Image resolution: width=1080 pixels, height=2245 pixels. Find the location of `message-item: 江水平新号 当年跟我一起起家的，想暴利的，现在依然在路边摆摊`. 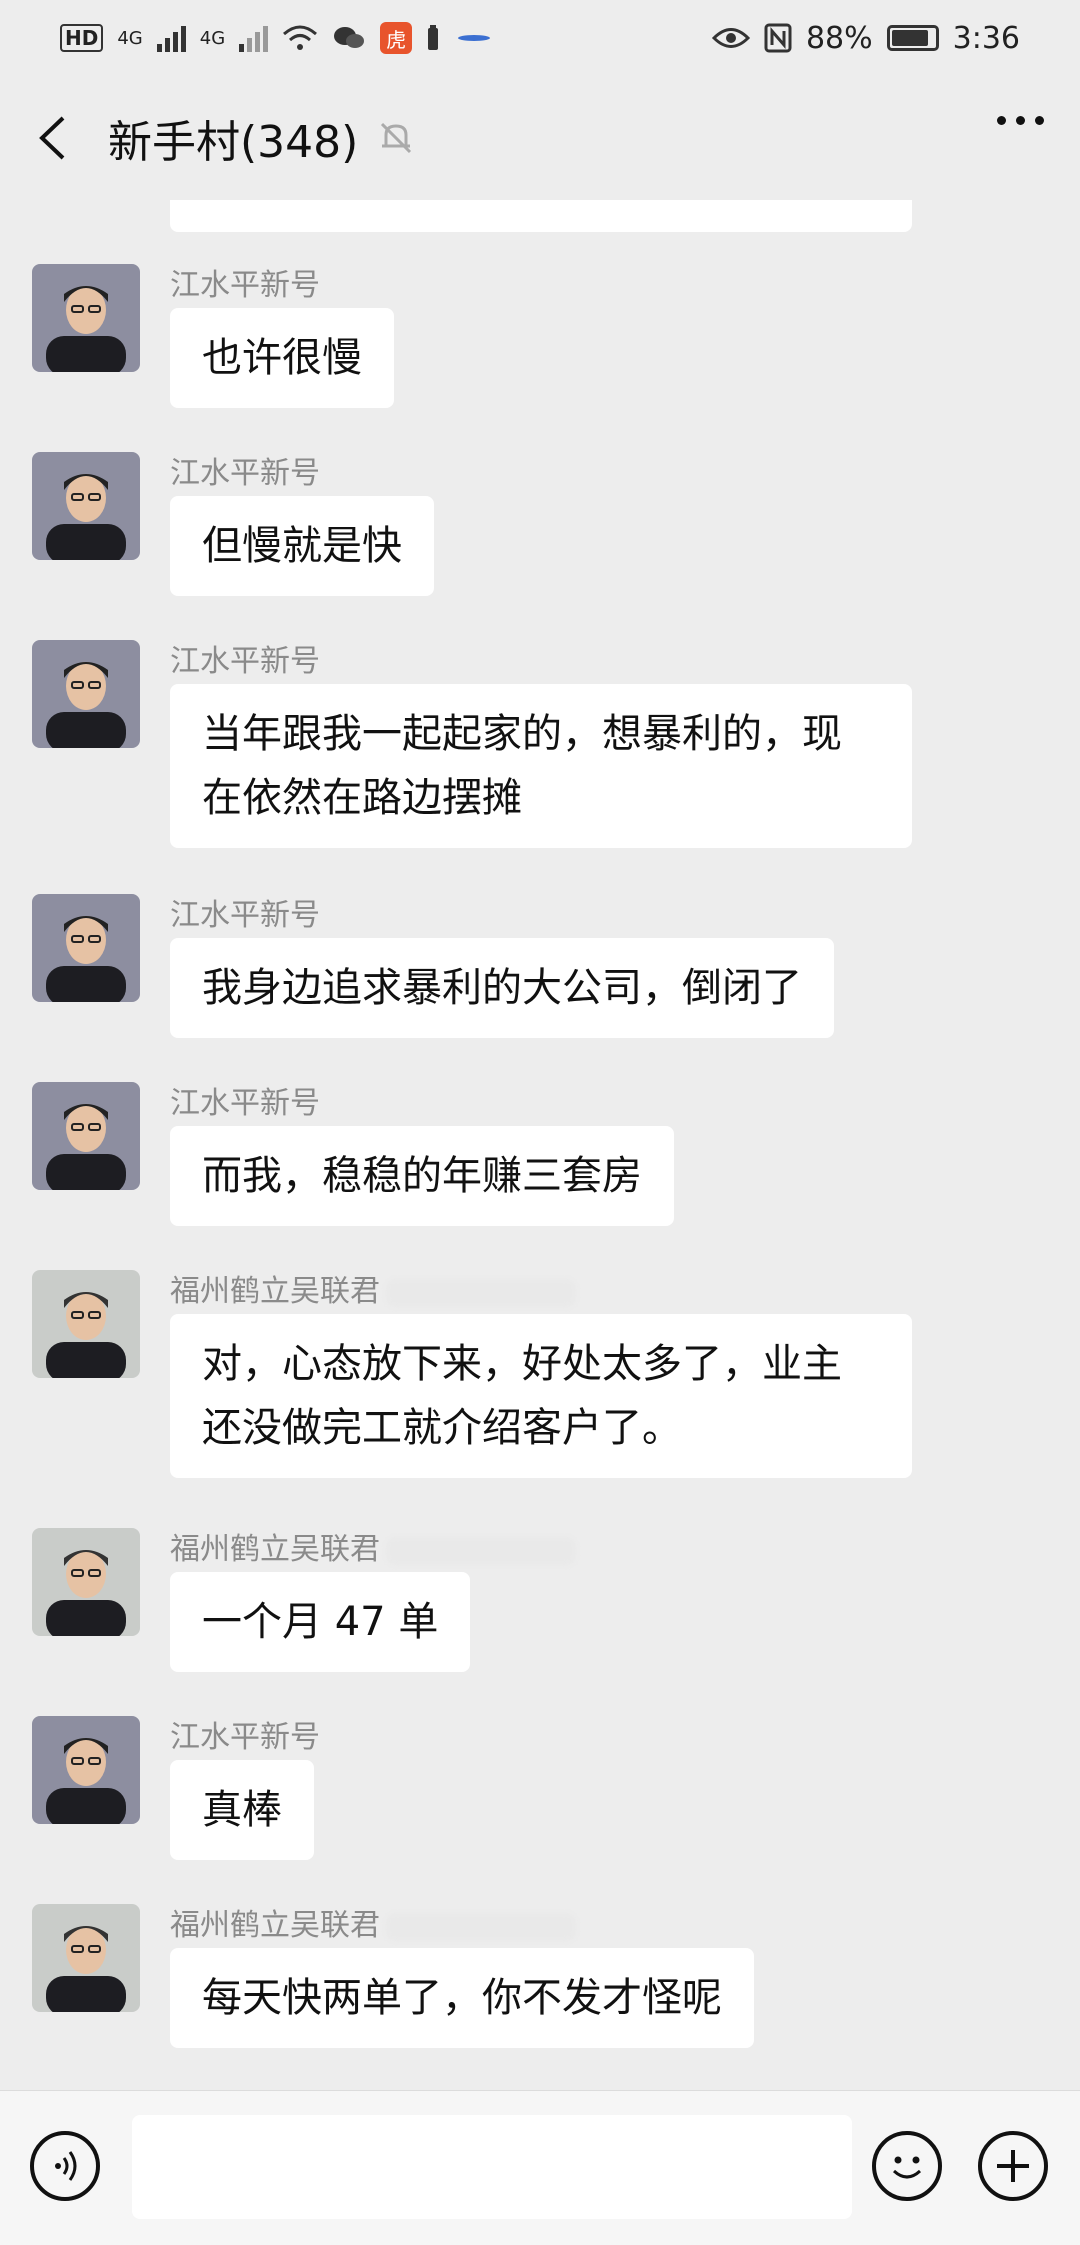

message-item: 江水平新号 当年跟我一起起家的，想暴利的，现在依然在路边摆摊 is located at coordinates (472, 744).